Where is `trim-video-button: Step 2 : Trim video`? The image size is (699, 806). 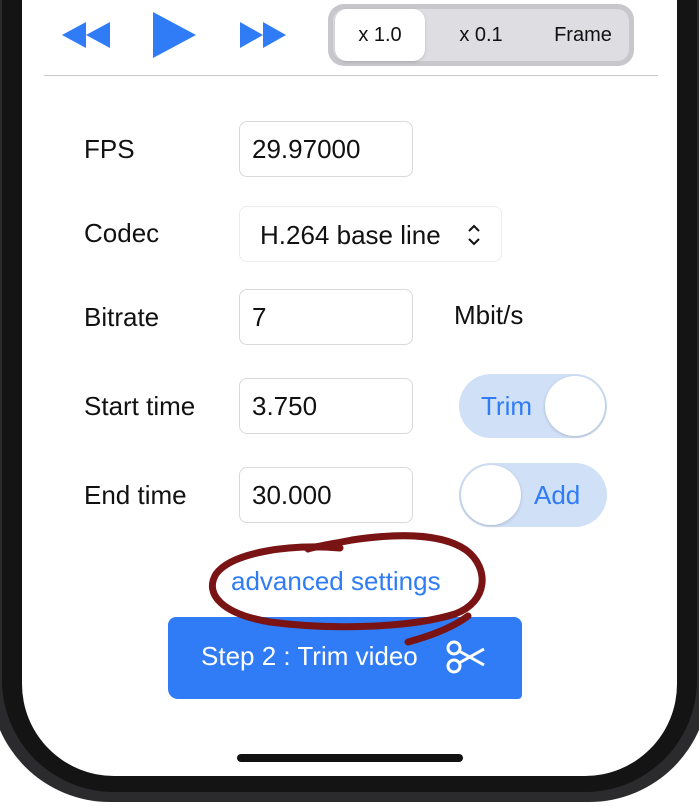
trim-video-button: Step 2 : Trim video is located at coordinates (345, 658).